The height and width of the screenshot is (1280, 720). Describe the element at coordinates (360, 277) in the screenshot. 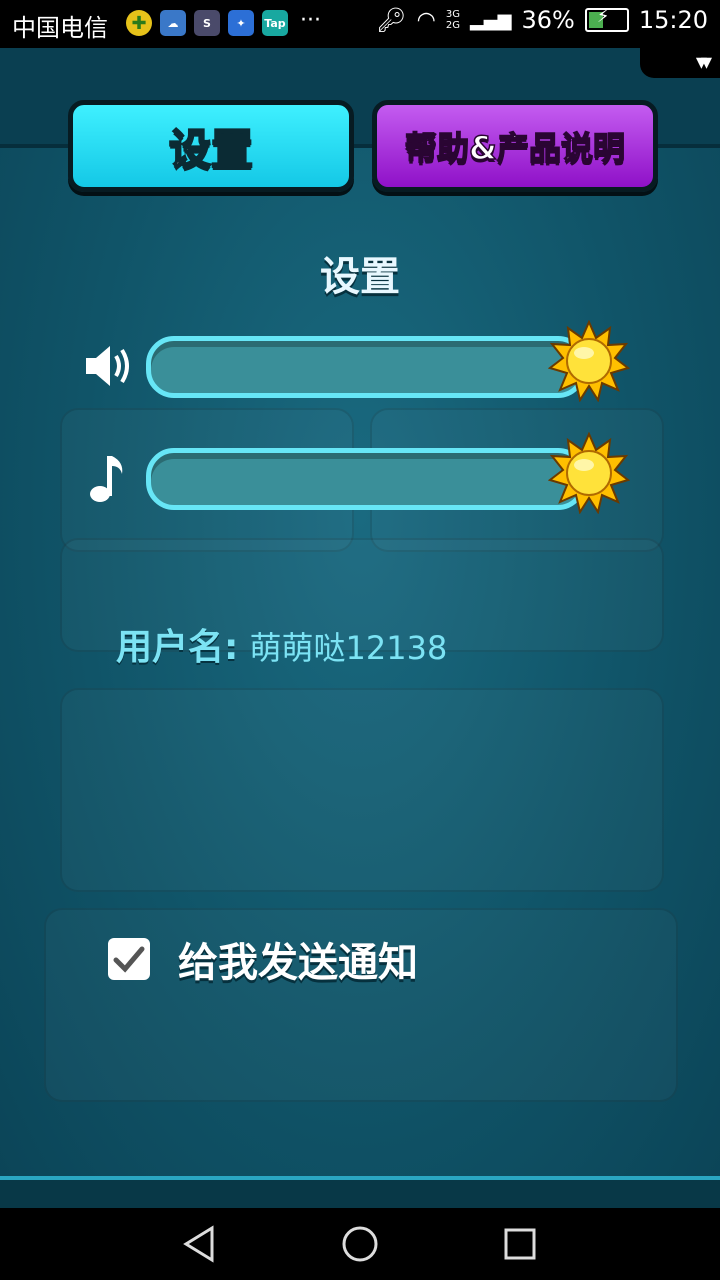

I see `panel-title: 设置` at that location.